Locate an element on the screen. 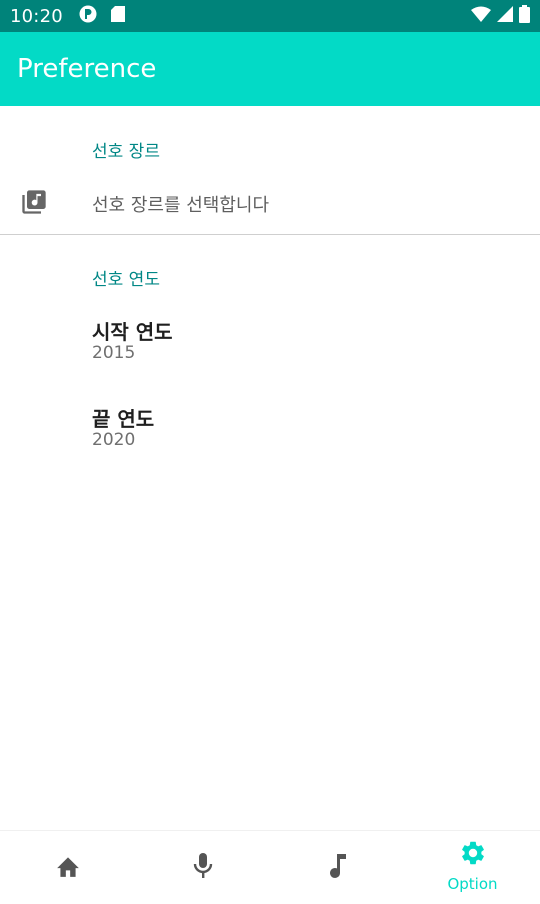 The height and width of the screenshot is (904, 540). music-note-icon is located at coordinates (338, 868).